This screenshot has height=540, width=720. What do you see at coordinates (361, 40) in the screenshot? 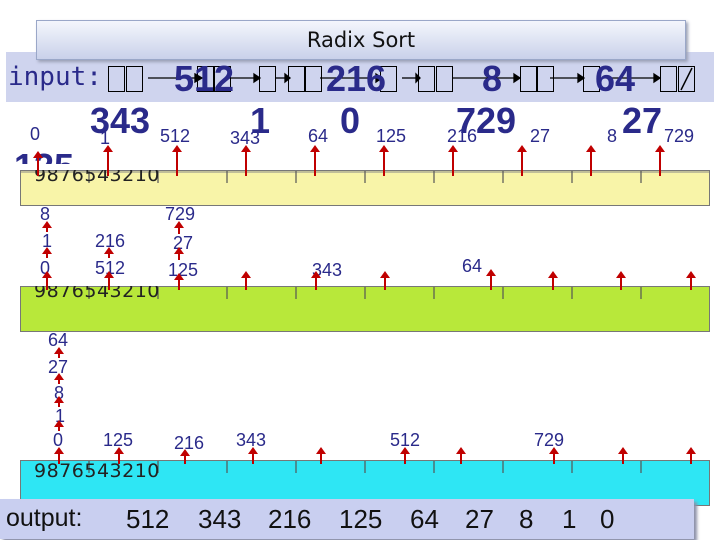
I see `slide-title: Radix Sort` at bounding box center [361, 40].